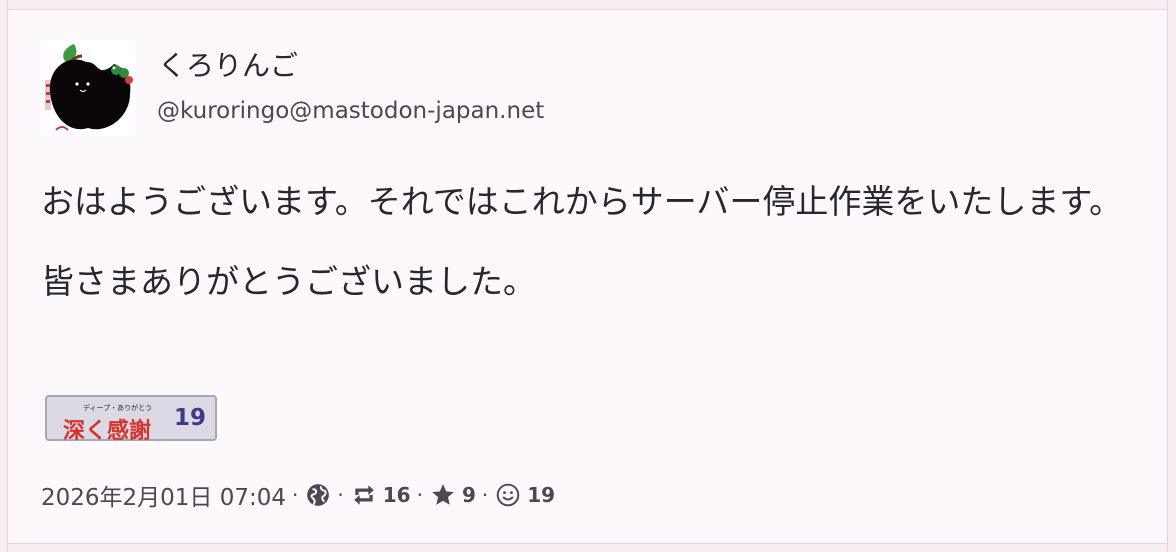 Image resolution: width=1176 pixels, height=552 pixels. Describe the element at coordinates (525, 495) in the screenshot. I see `reactions-button: 19` at that location.